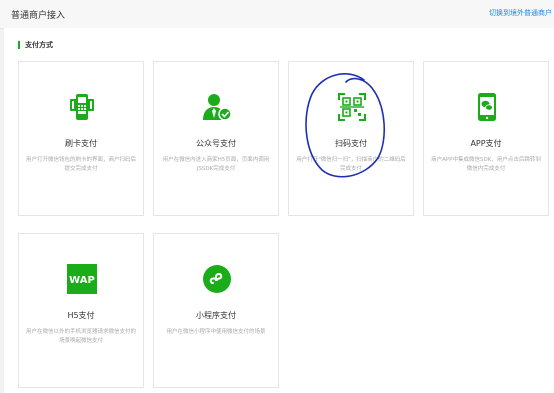 Image resolution: width=554 pixels, height=393 pixels. I want to click on card-official-account-payment: 公众号支付 用户在微信内进入商家H5页面，页面内调用JSSDK完成支付, so click(216, 138).